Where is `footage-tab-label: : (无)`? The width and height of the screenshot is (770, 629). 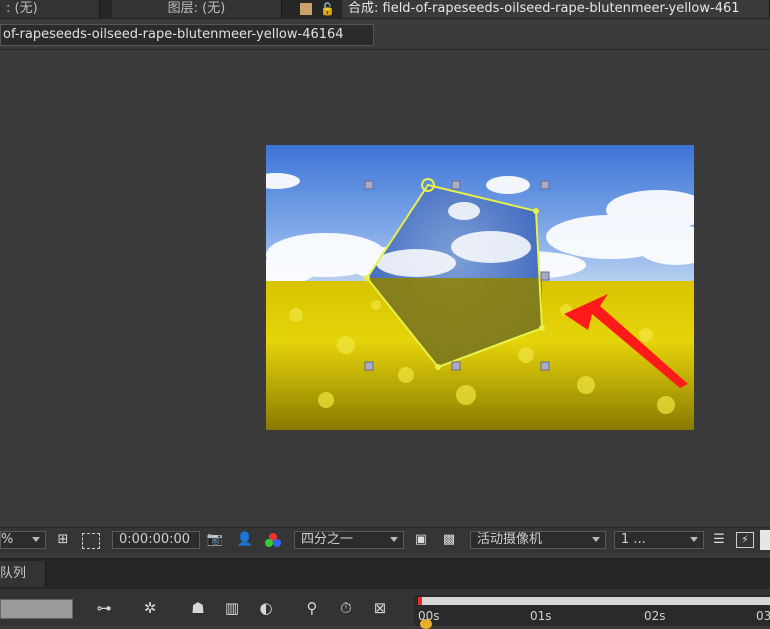
footage-tab-label: : (无) is located at coordinates (22, 8).